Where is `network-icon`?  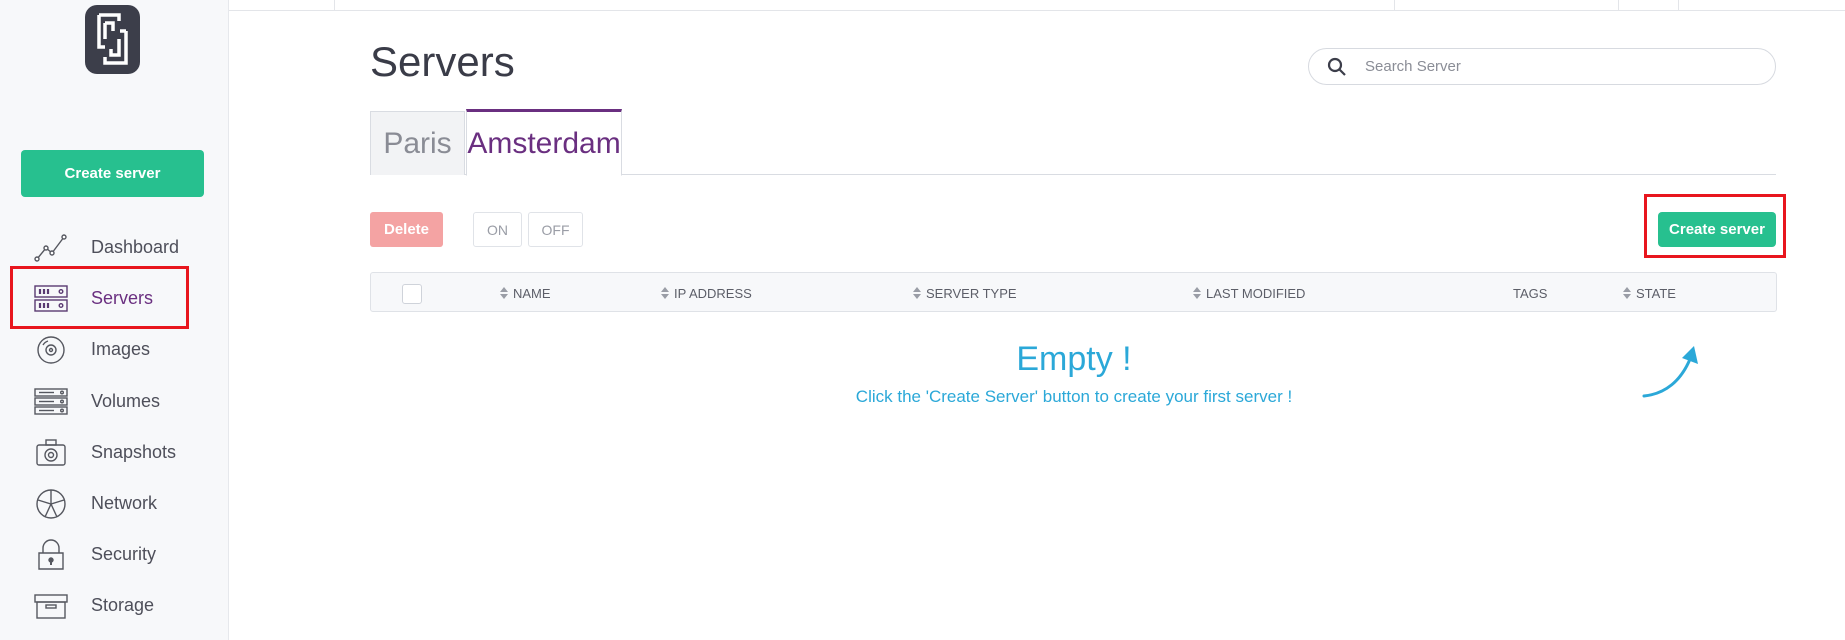 network-icon is located at coordinates (51, 504).